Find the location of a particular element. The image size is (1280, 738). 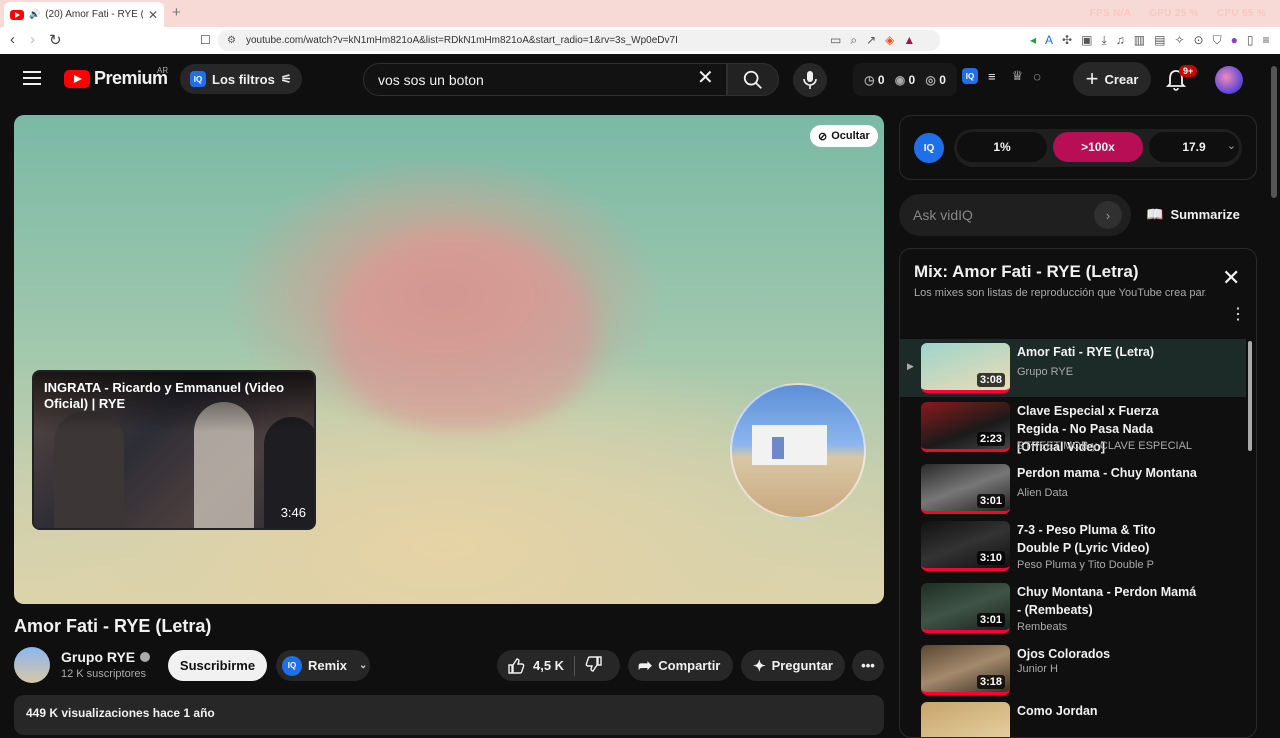

bookmark-icon: ☐ is located at coordinates (205, 40).